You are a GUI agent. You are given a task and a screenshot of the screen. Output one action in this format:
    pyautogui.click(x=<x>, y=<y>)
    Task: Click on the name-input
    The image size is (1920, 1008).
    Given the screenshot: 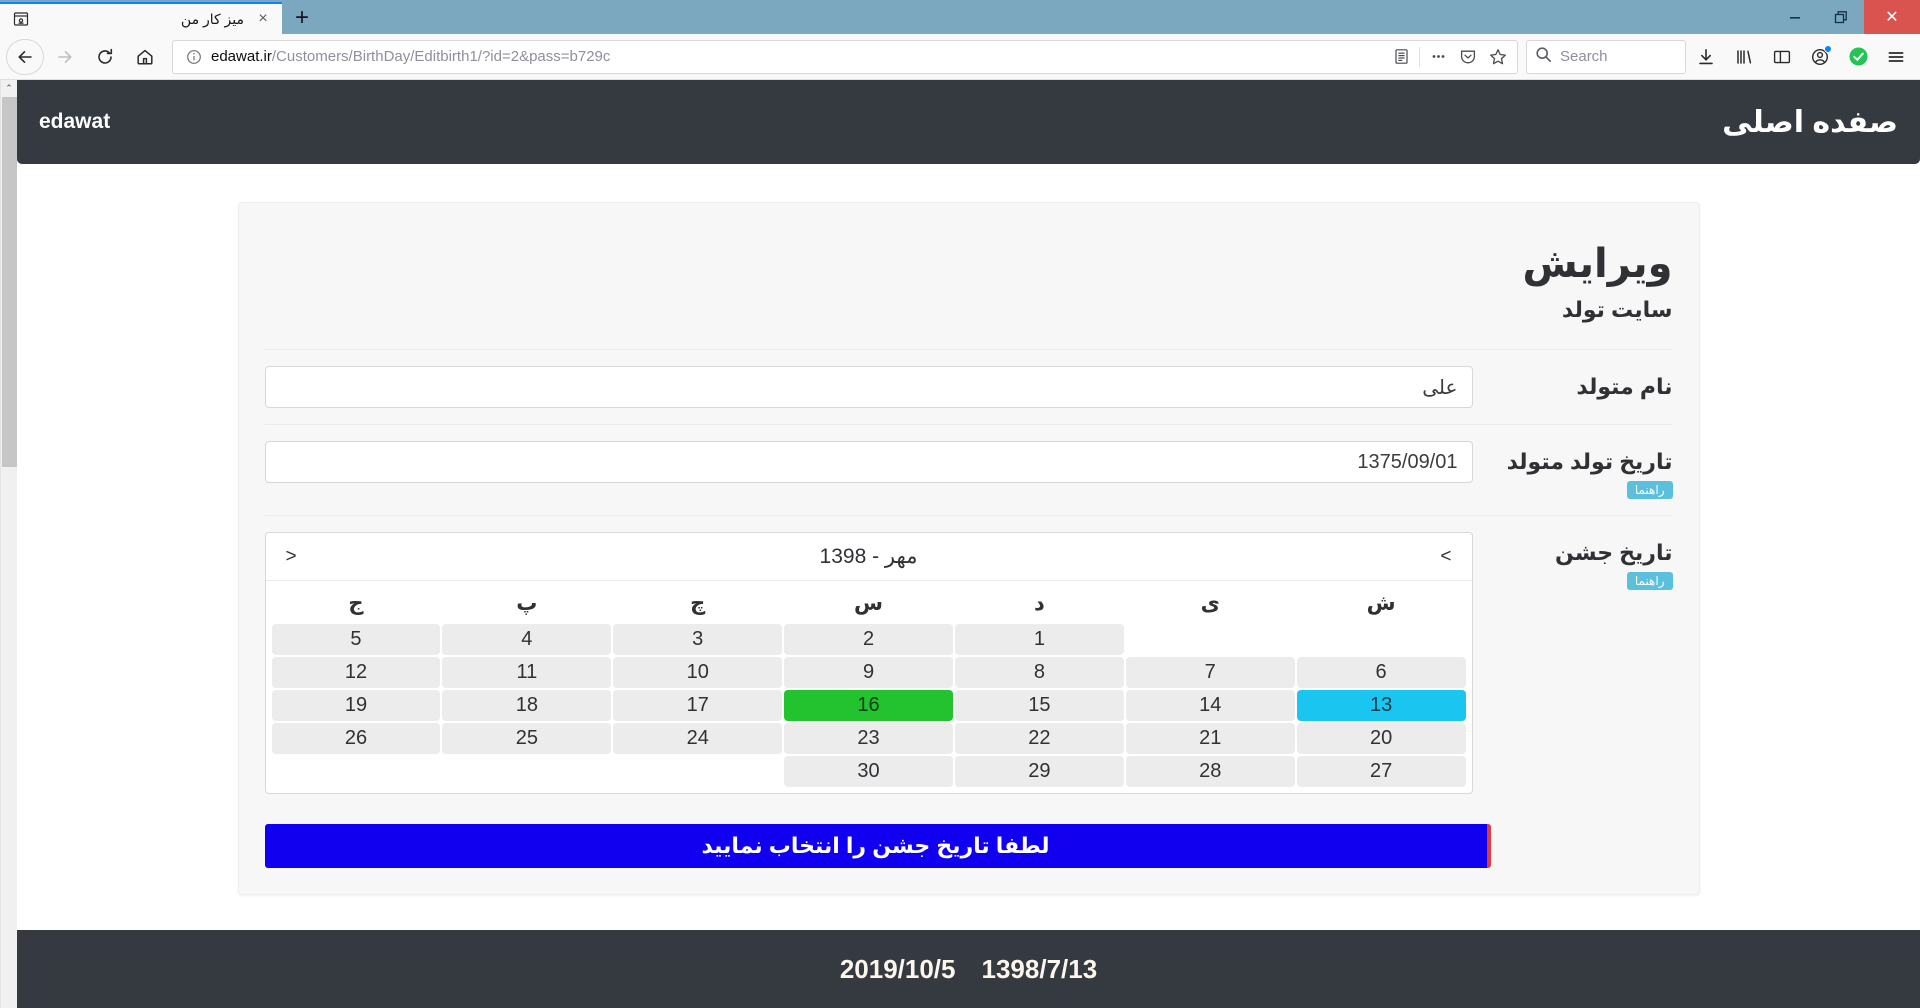 What is the action you would take?
    pyautogui.click(x=868, y=387)
    